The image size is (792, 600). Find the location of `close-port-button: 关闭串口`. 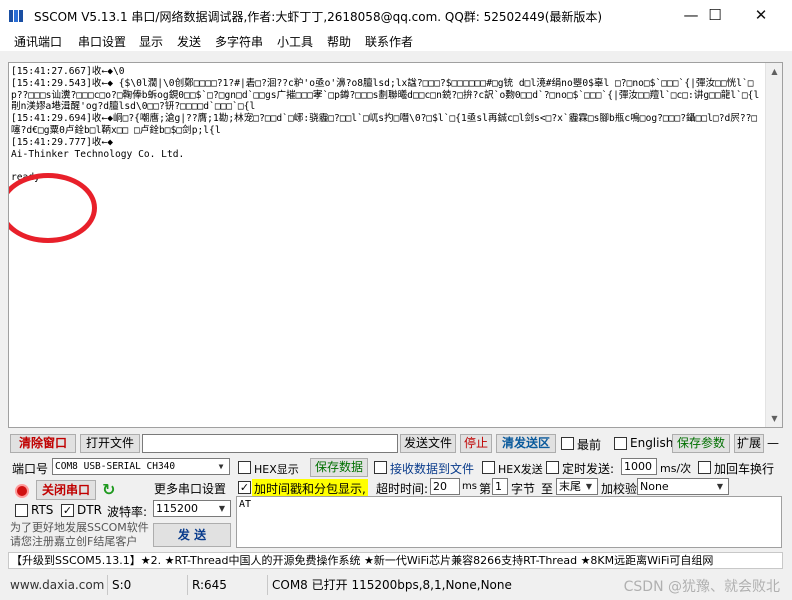

close-port-button: 关闭串口 is located at coordinates (66, 490).